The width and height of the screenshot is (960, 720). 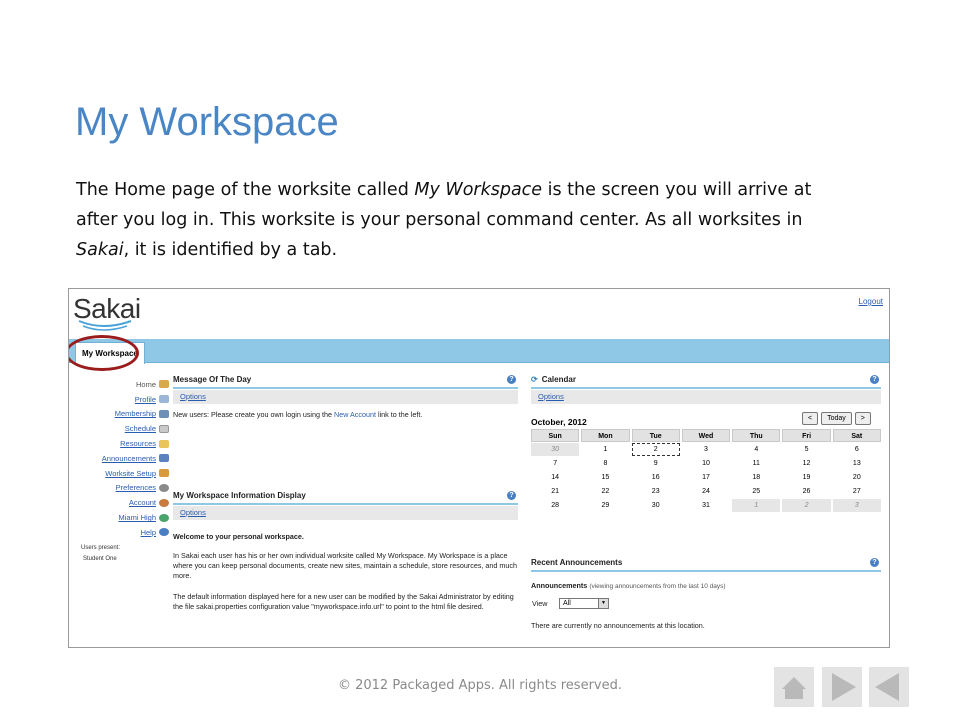 I want to click on nav-preferences-label: Preferences, so click(x=135, y=488).